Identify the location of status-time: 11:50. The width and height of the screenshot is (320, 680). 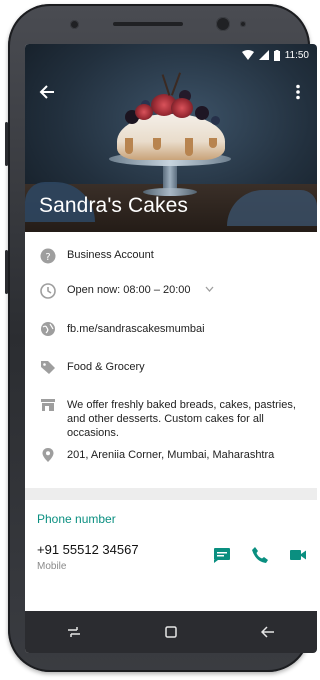
(296, 55).